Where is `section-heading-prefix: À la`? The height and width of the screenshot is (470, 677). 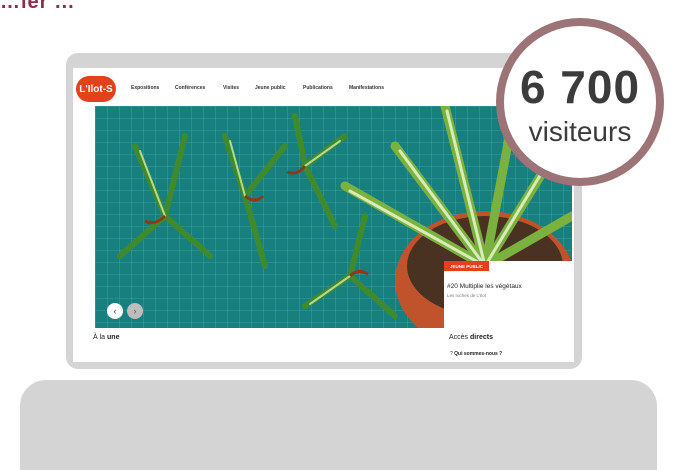
section-heading-prefix: À la is located at coordinates (99, 337).